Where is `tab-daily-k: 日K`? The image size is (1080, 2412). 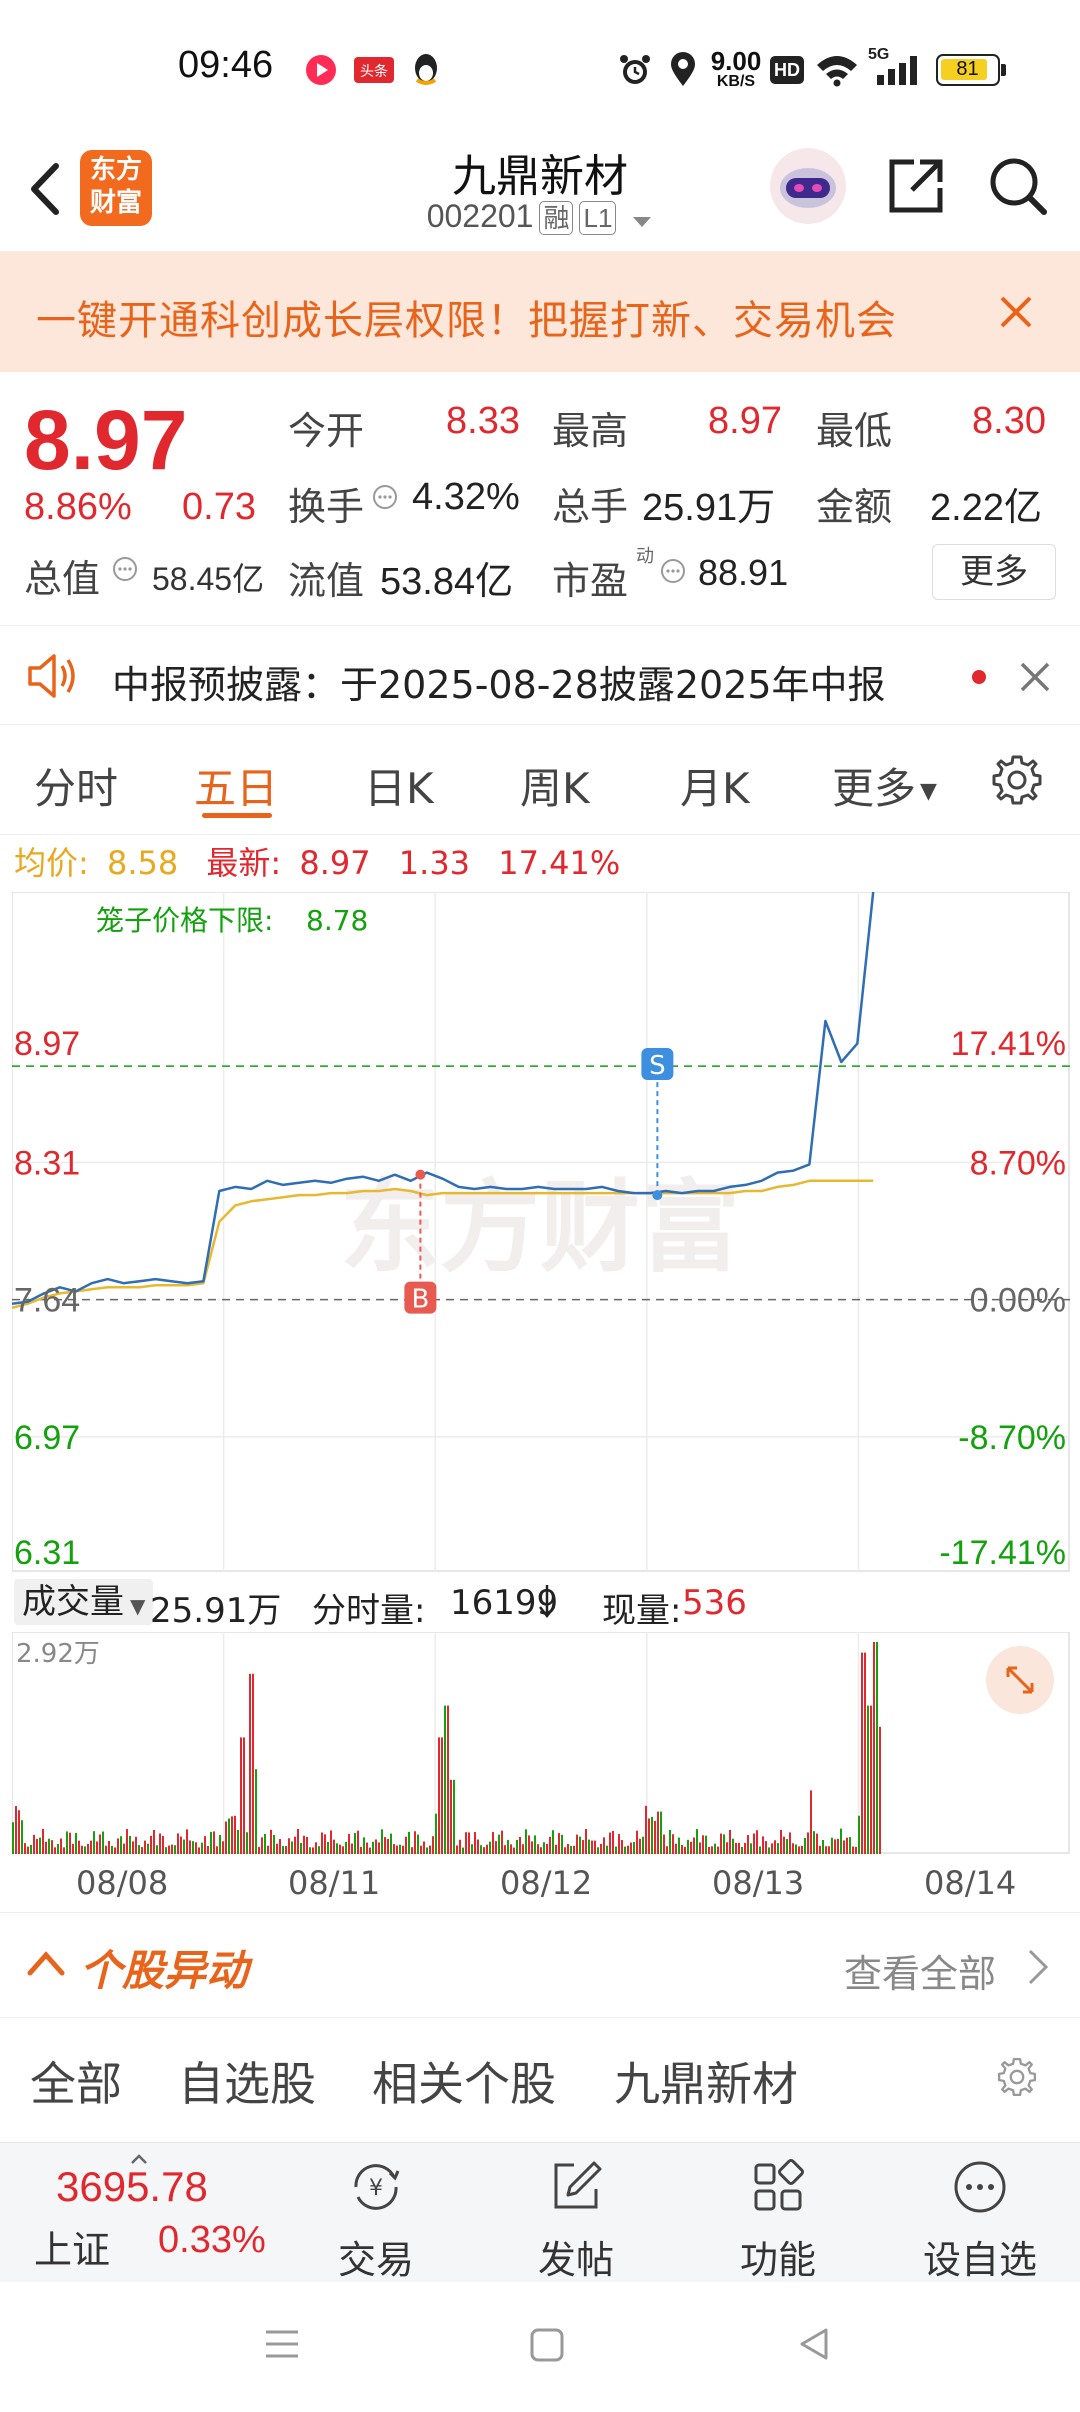 tab-daily-k: 日K is located at coordinates (399, 785).